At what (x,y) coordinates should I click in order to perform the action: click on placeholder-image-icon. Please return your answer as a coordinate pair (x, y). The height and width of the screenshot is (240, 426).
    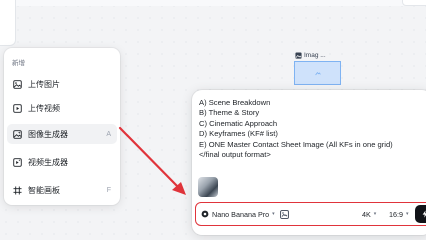
    Looking at the image, I should click on (317, 73).